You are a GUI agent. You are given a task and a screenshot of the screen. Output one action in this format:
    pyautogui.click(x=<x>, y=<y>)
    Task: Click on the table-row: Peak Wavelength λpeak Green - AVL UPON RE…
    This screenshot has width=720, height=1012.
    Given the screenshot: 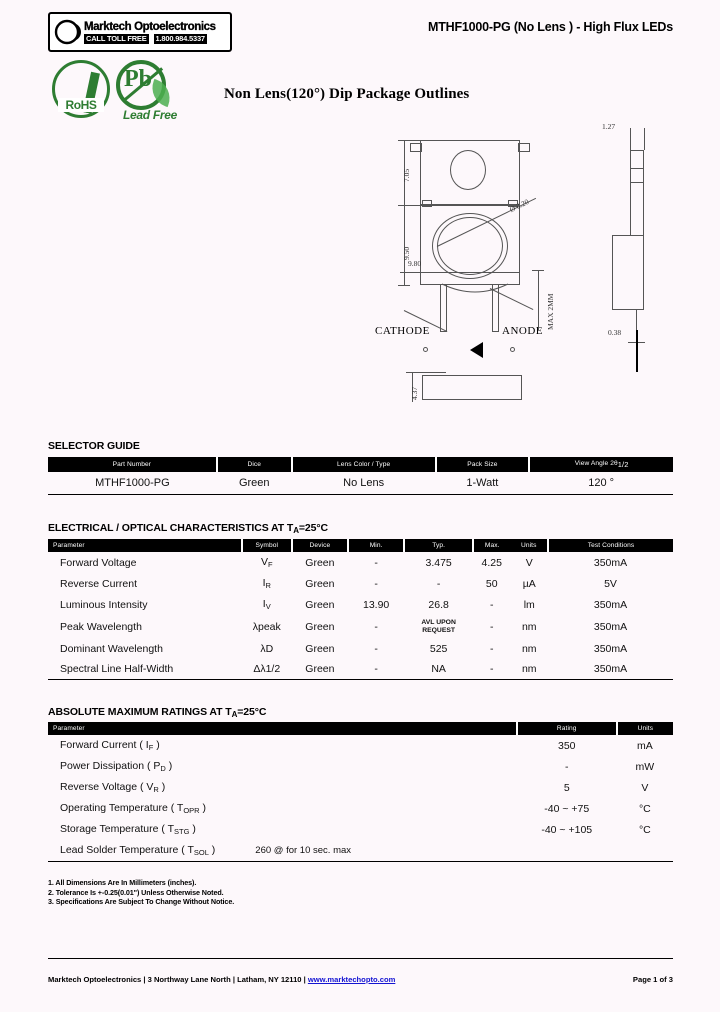 What is the action you would take?
    pyautogui.click(x=360, y=627)
    